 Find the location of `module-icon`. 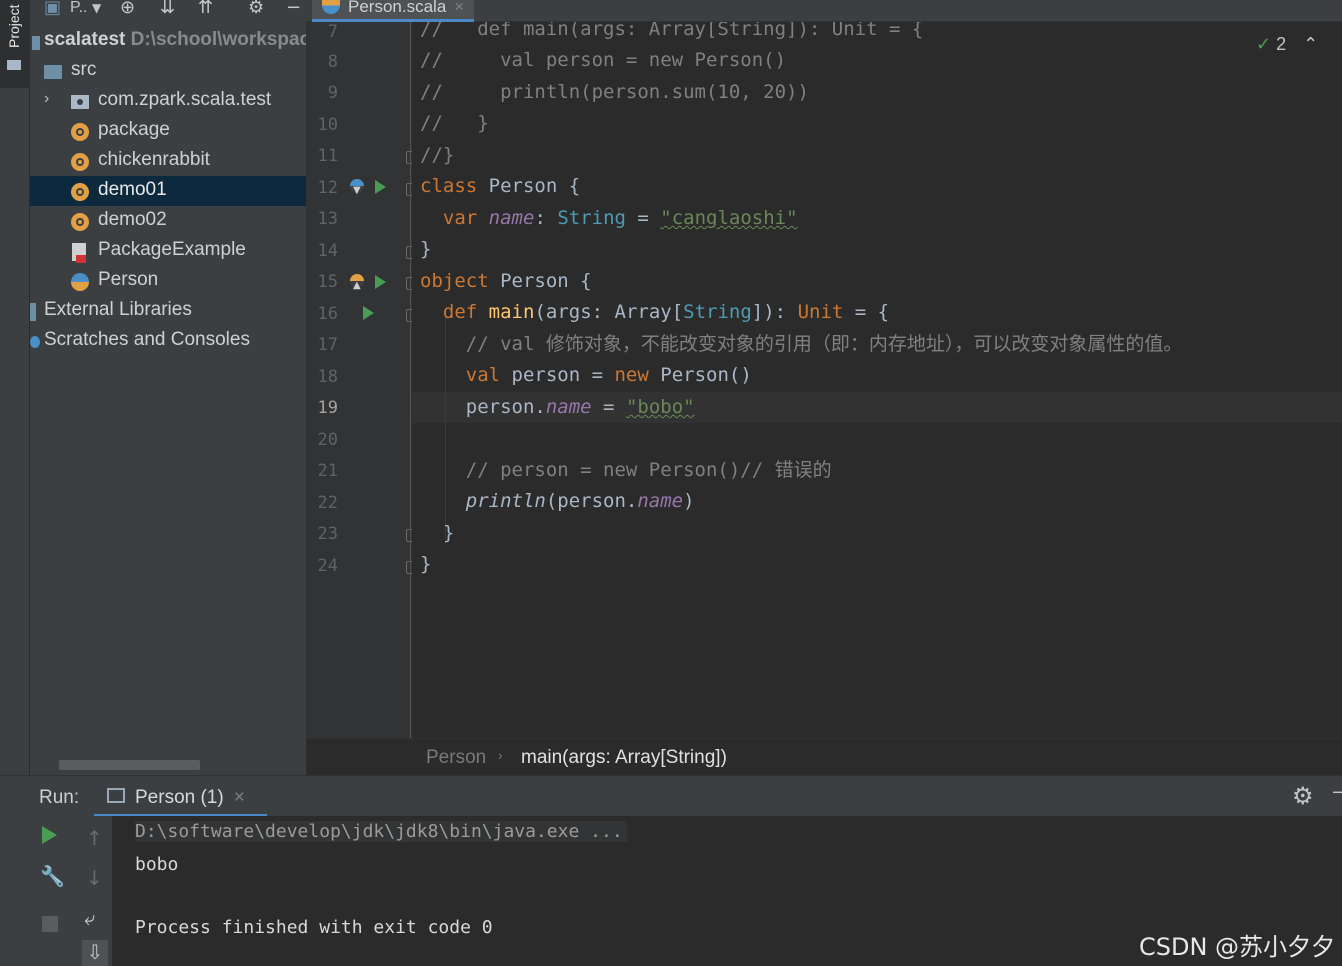

module-icon is located at coordinates (36, 43).